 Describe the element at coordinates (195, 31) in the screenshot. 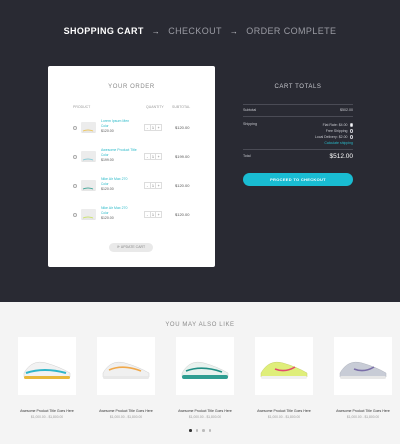

I see `step-checkout: CHECKOUT` at that location.